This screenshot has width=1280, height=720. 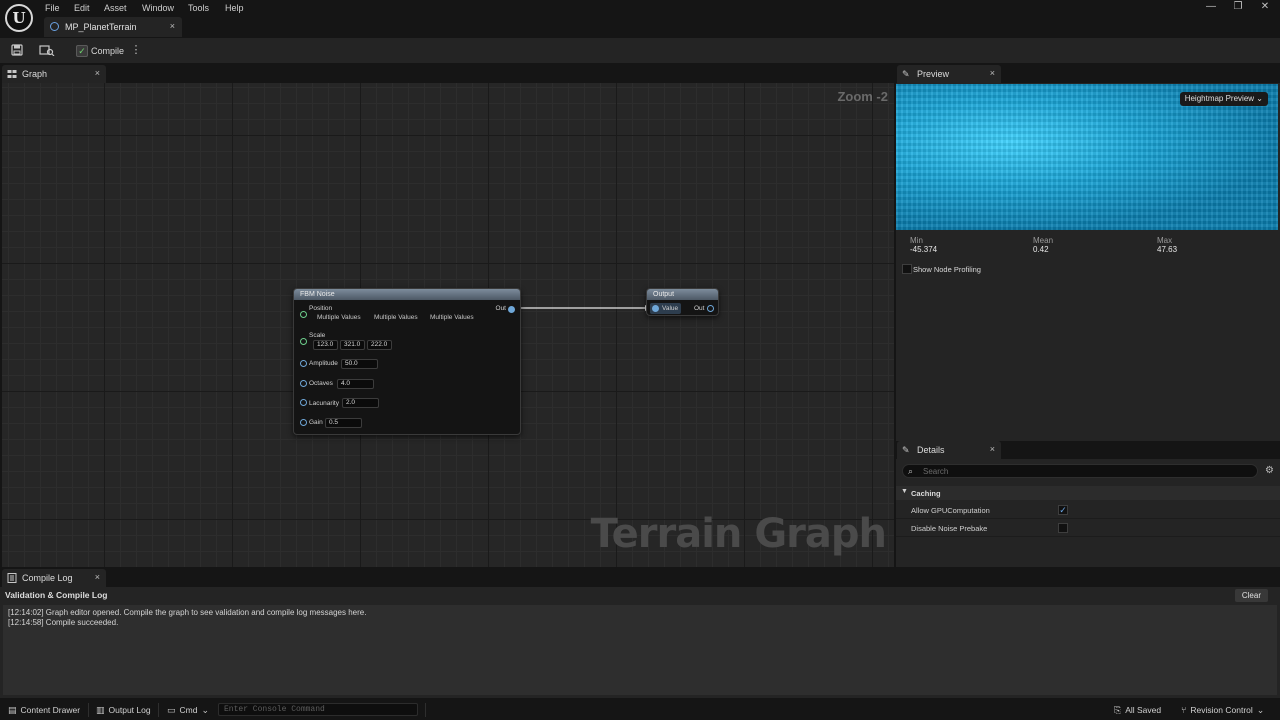 What do you see at coordinates (425, 710) in the screenshot?
I see `separator` at bounding box center [425, 710].